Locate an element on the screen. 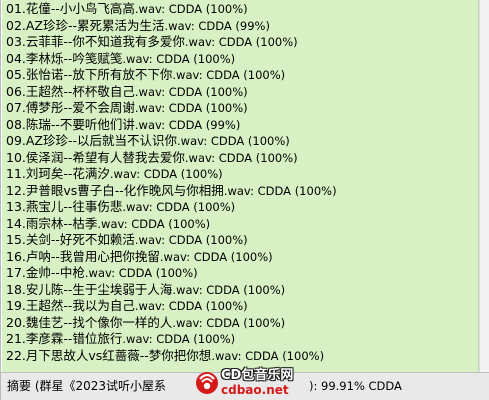 This screenshot has width=489, height=400. track-title: 07.傅梦彤--爱不会周谢 is located at coordinates (70, 107).